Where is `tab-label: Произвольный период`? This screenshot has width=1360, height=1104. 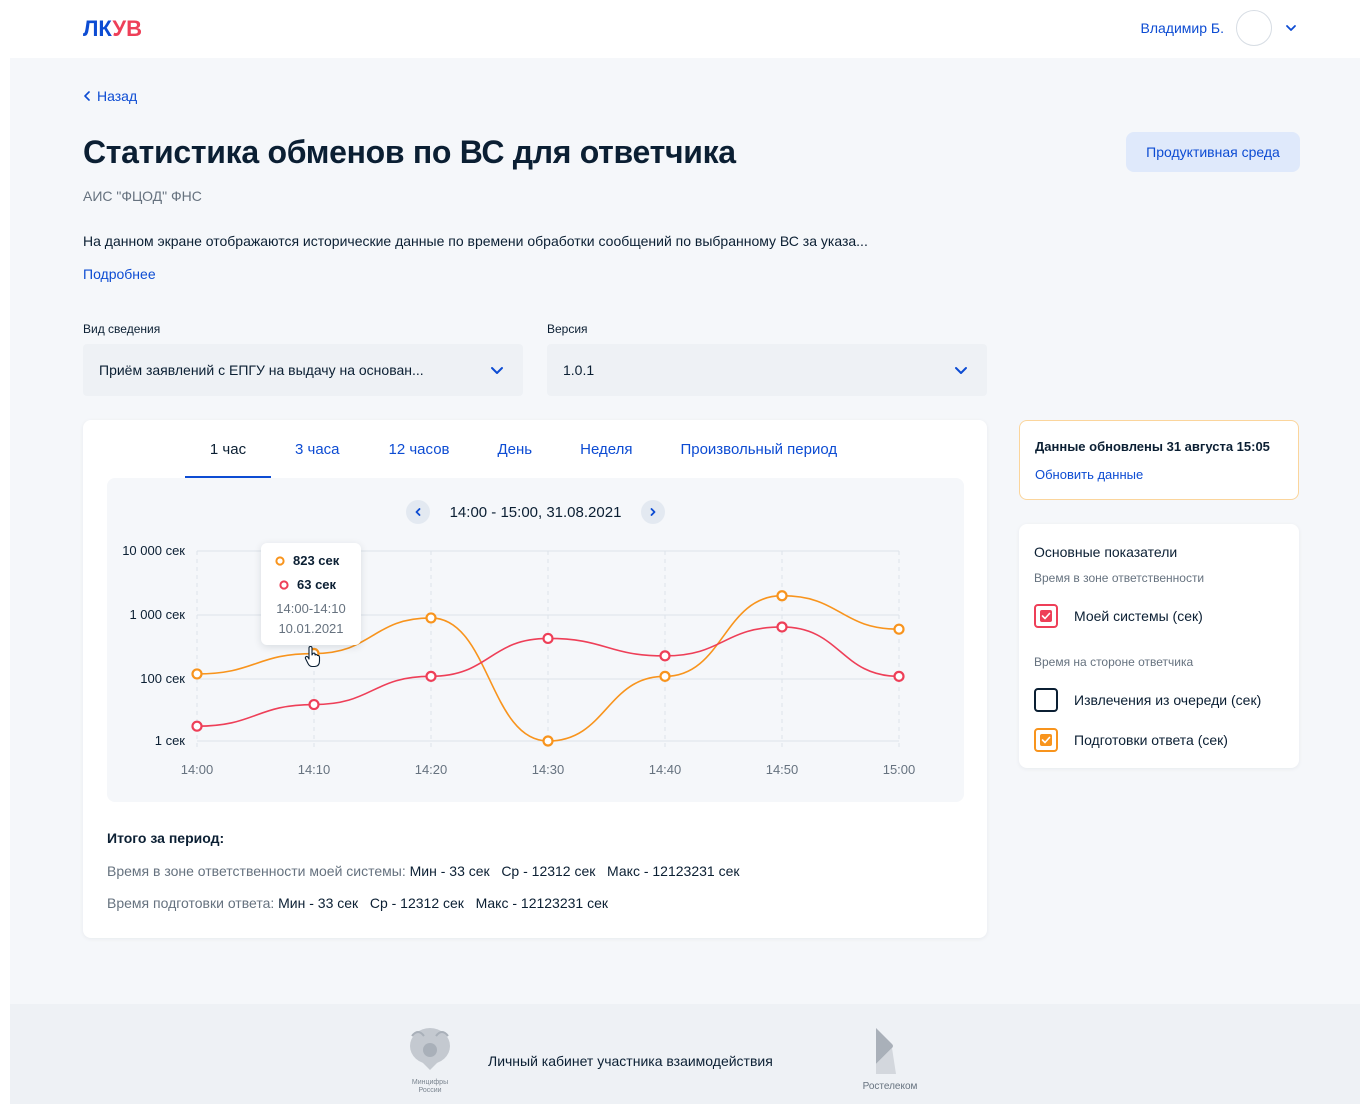 tab-label: Произвольный период is located at coordinates (759, 449).